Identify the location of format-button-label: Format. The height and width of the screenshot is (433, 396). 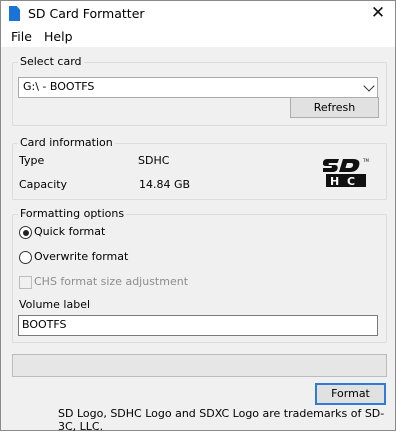
(350, 393).